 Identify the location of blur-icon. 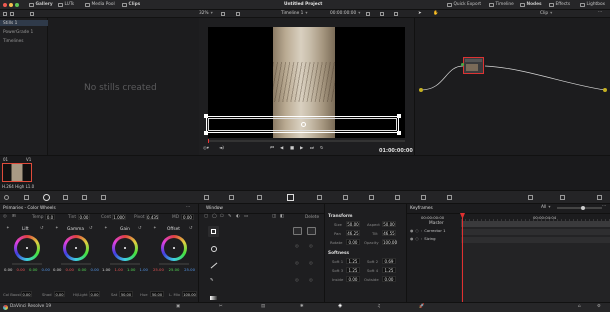
(371, 197).